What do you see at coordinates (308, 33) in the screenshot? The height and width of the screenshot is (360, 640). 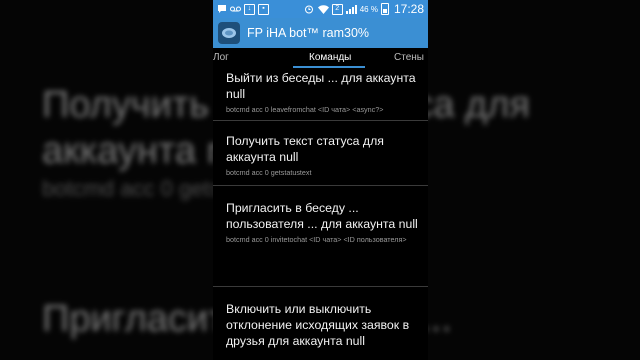 I see `app-title: FP iHA bot™ ram30%` at bounding box center [308, 33].